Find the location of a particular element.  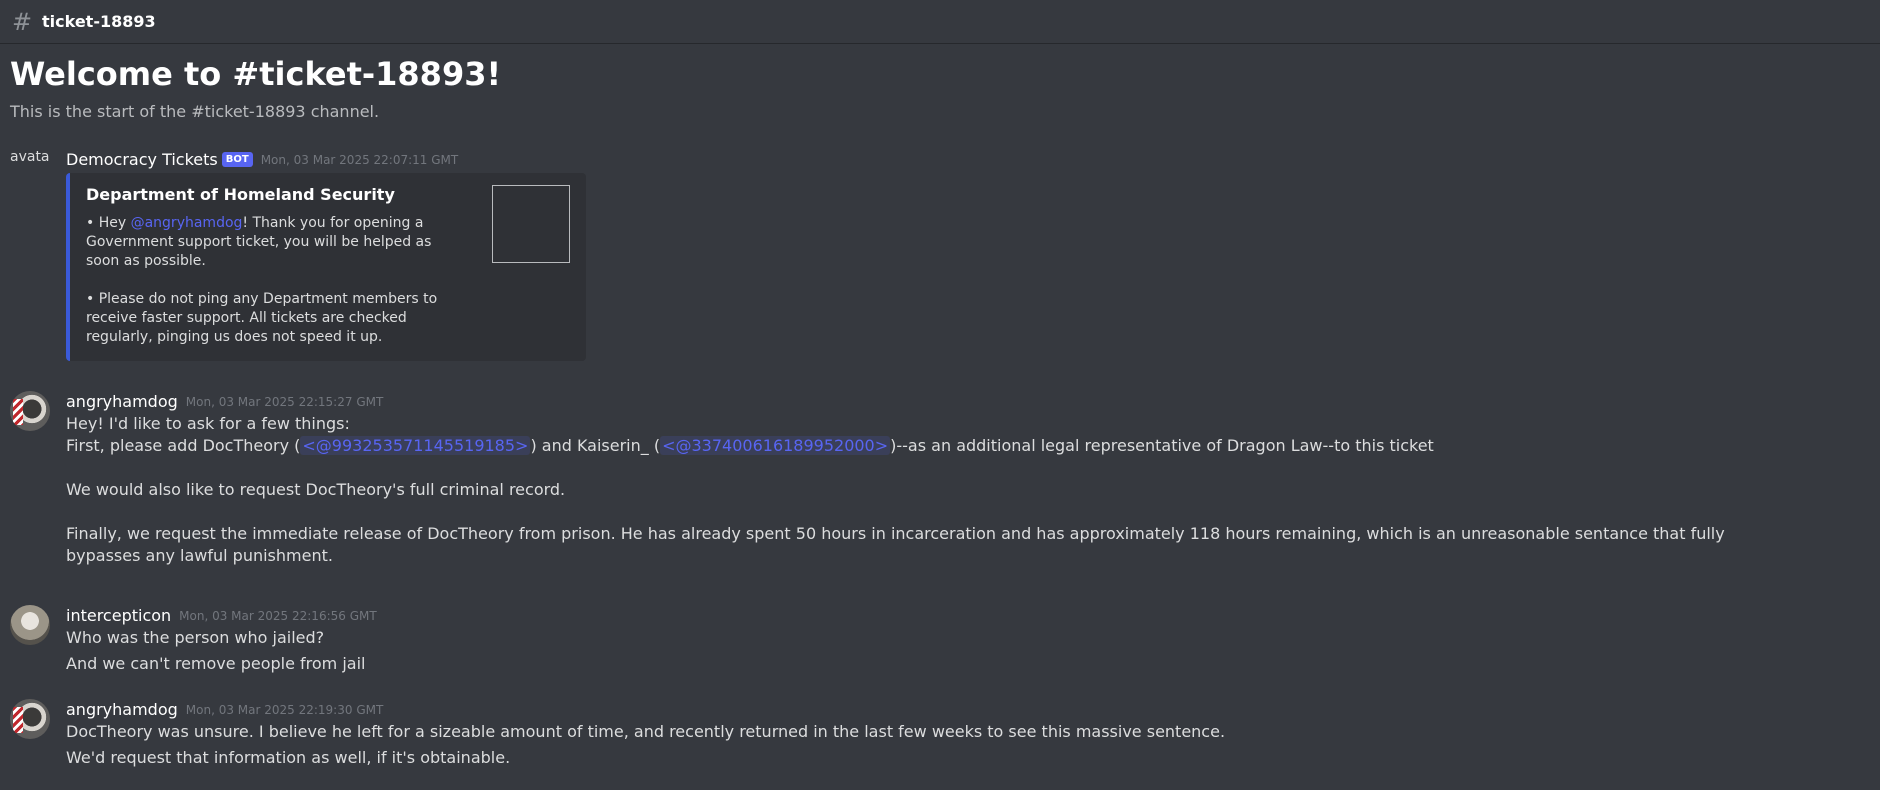

message-timestamp: Mon, 03 Mar 2025 22:16:56 GMT is located at coordinates (278, 615).